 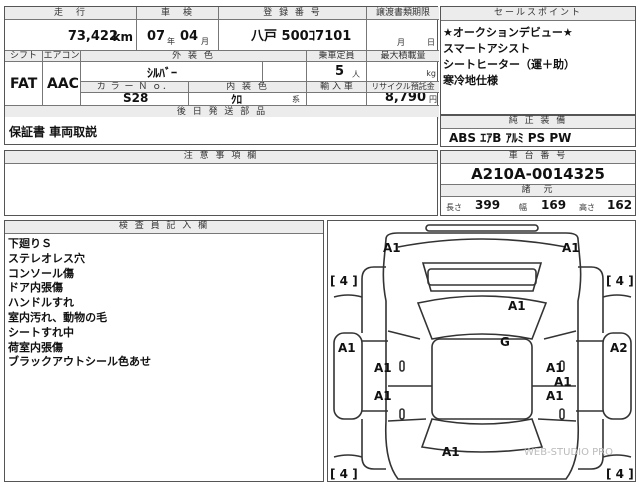 I want to click on sales-point-line: シートヒーター（運＋助）, so click(x=509, y=64).